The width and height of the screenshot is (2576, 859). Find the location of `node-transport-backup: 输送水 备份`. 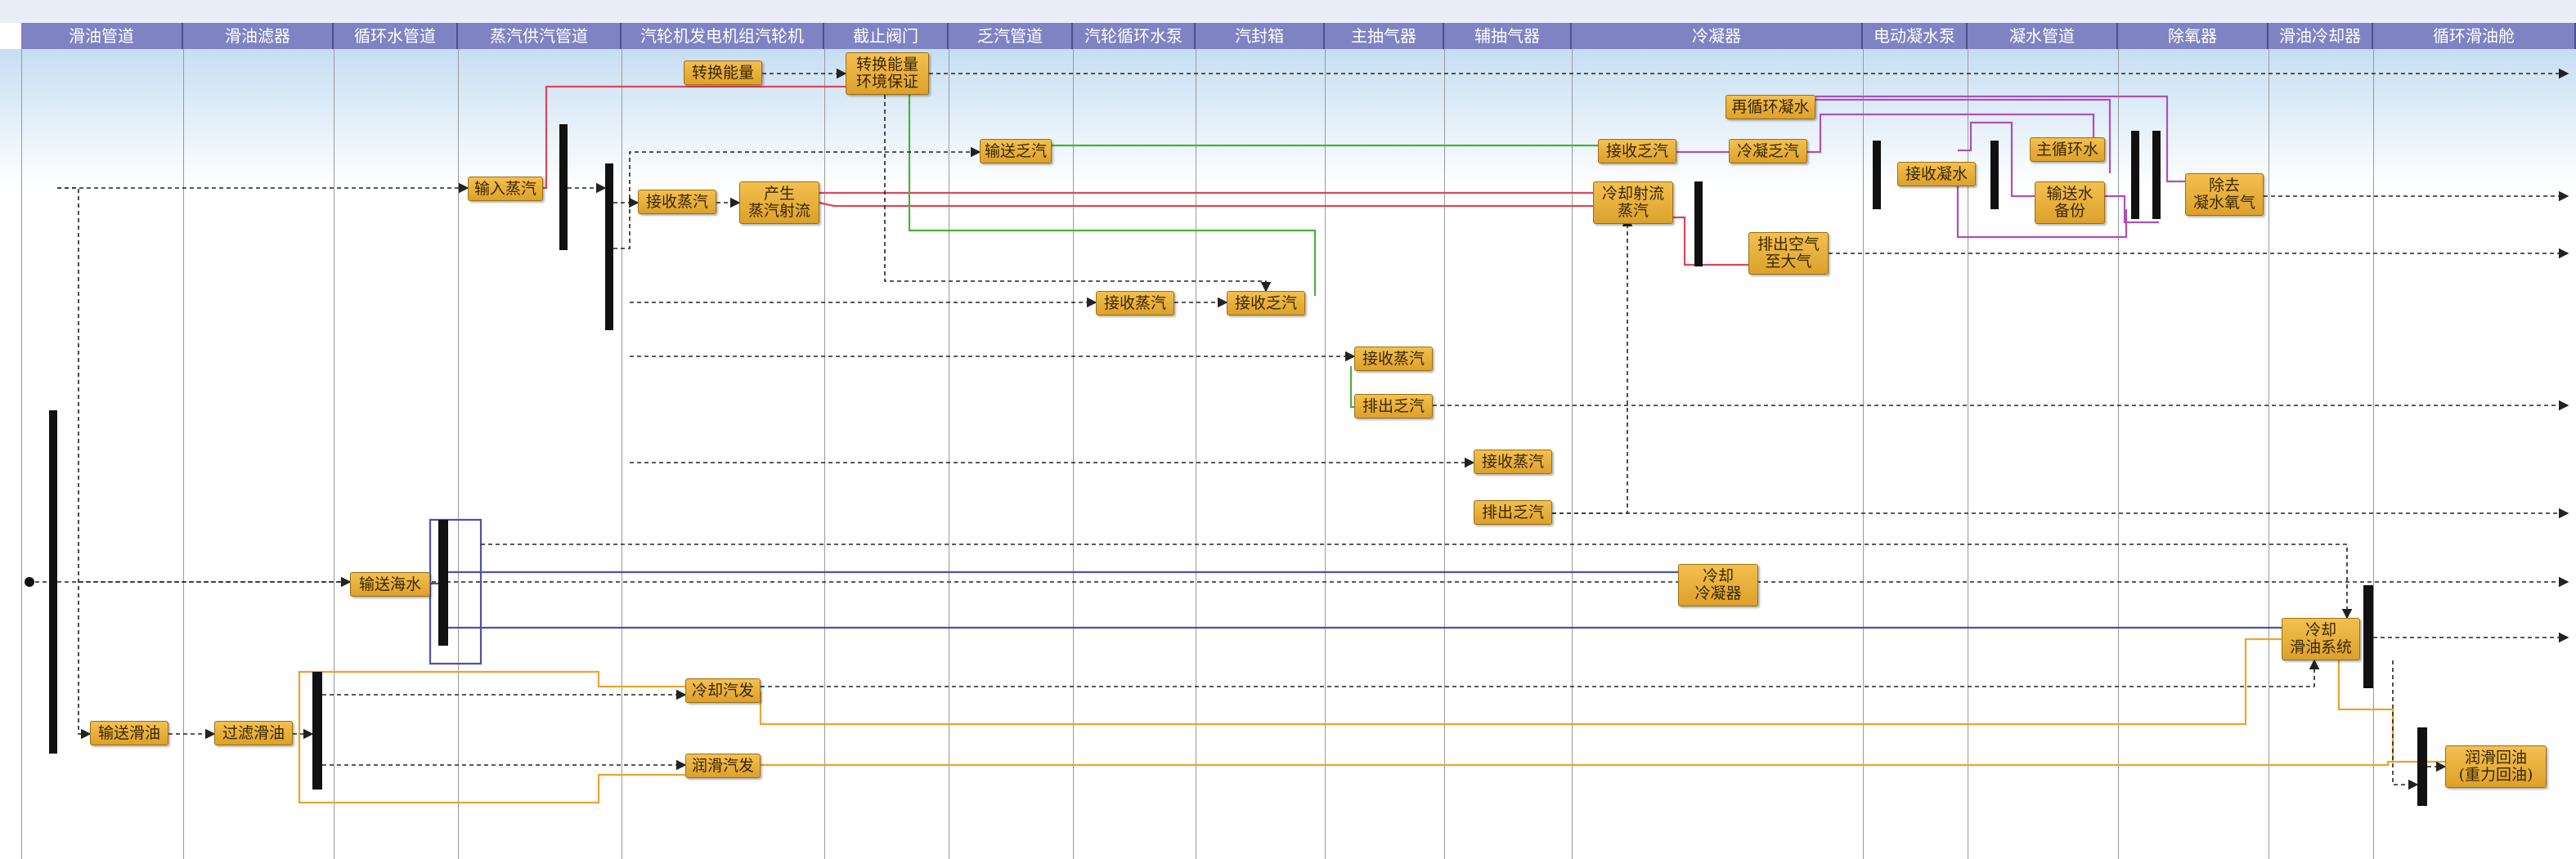

node-transport-backup: 输送水 备份 is located at coordinates (2070, 202).